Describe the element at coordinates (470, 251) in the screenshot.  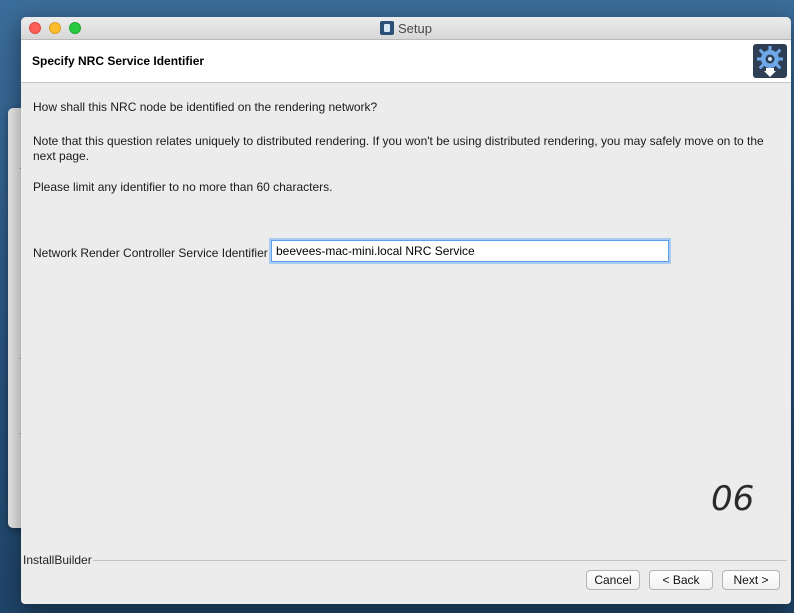
I see `service-identifier-input` at that location.